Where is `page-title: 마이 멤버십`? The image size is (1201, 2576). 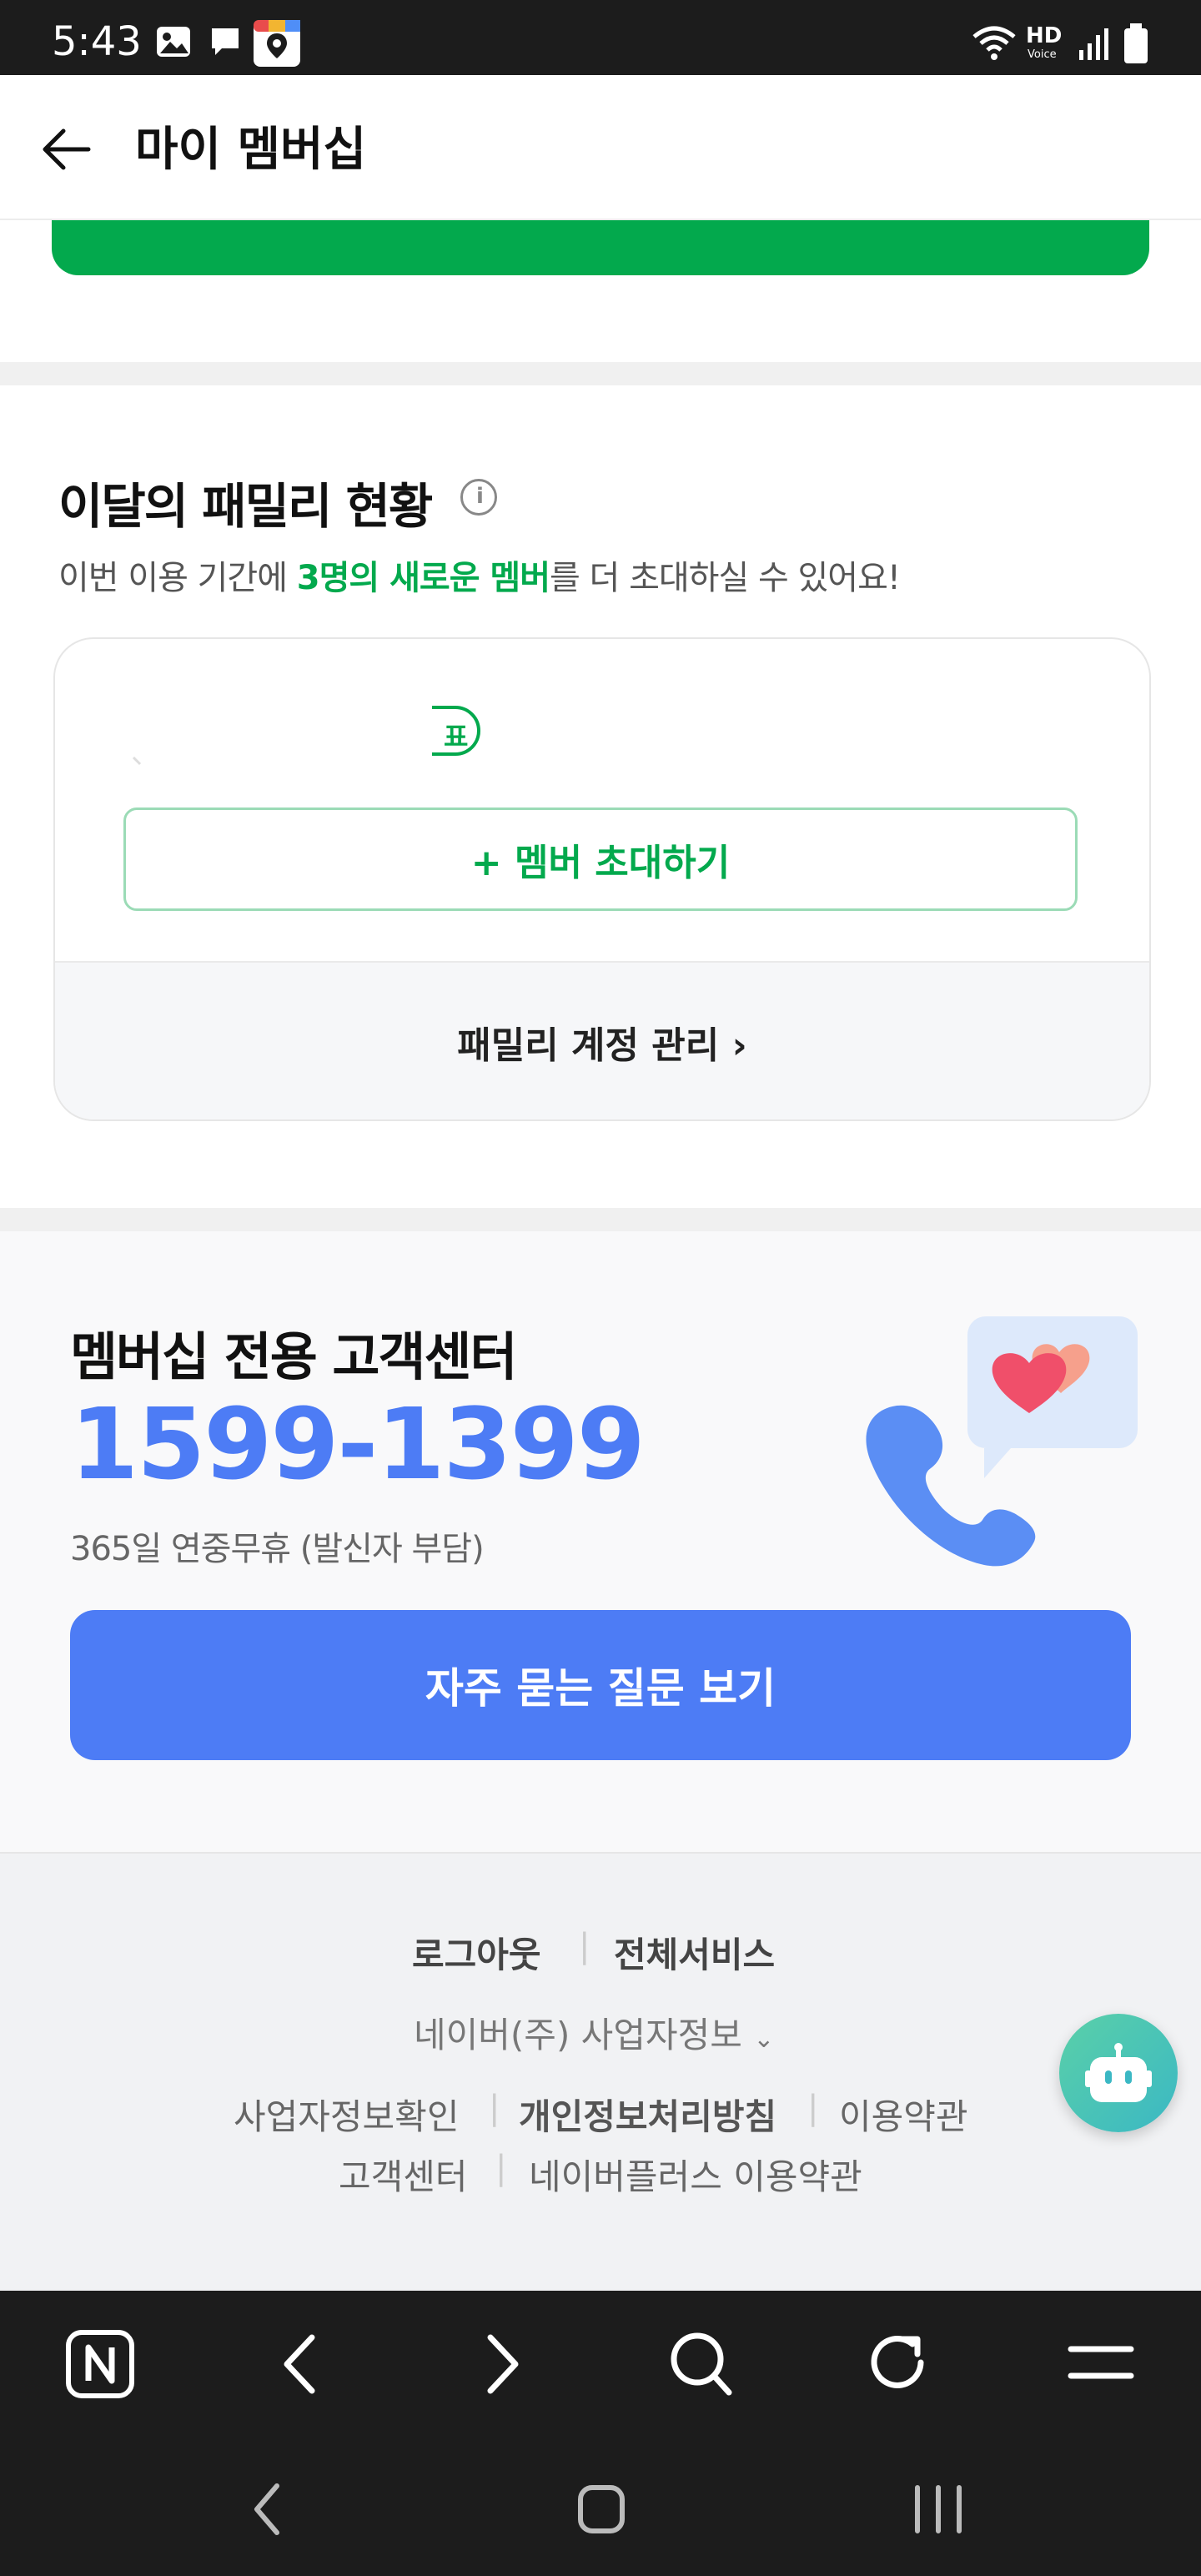 page-title: 마이 멤버십 is located at coordinates (251, 150).